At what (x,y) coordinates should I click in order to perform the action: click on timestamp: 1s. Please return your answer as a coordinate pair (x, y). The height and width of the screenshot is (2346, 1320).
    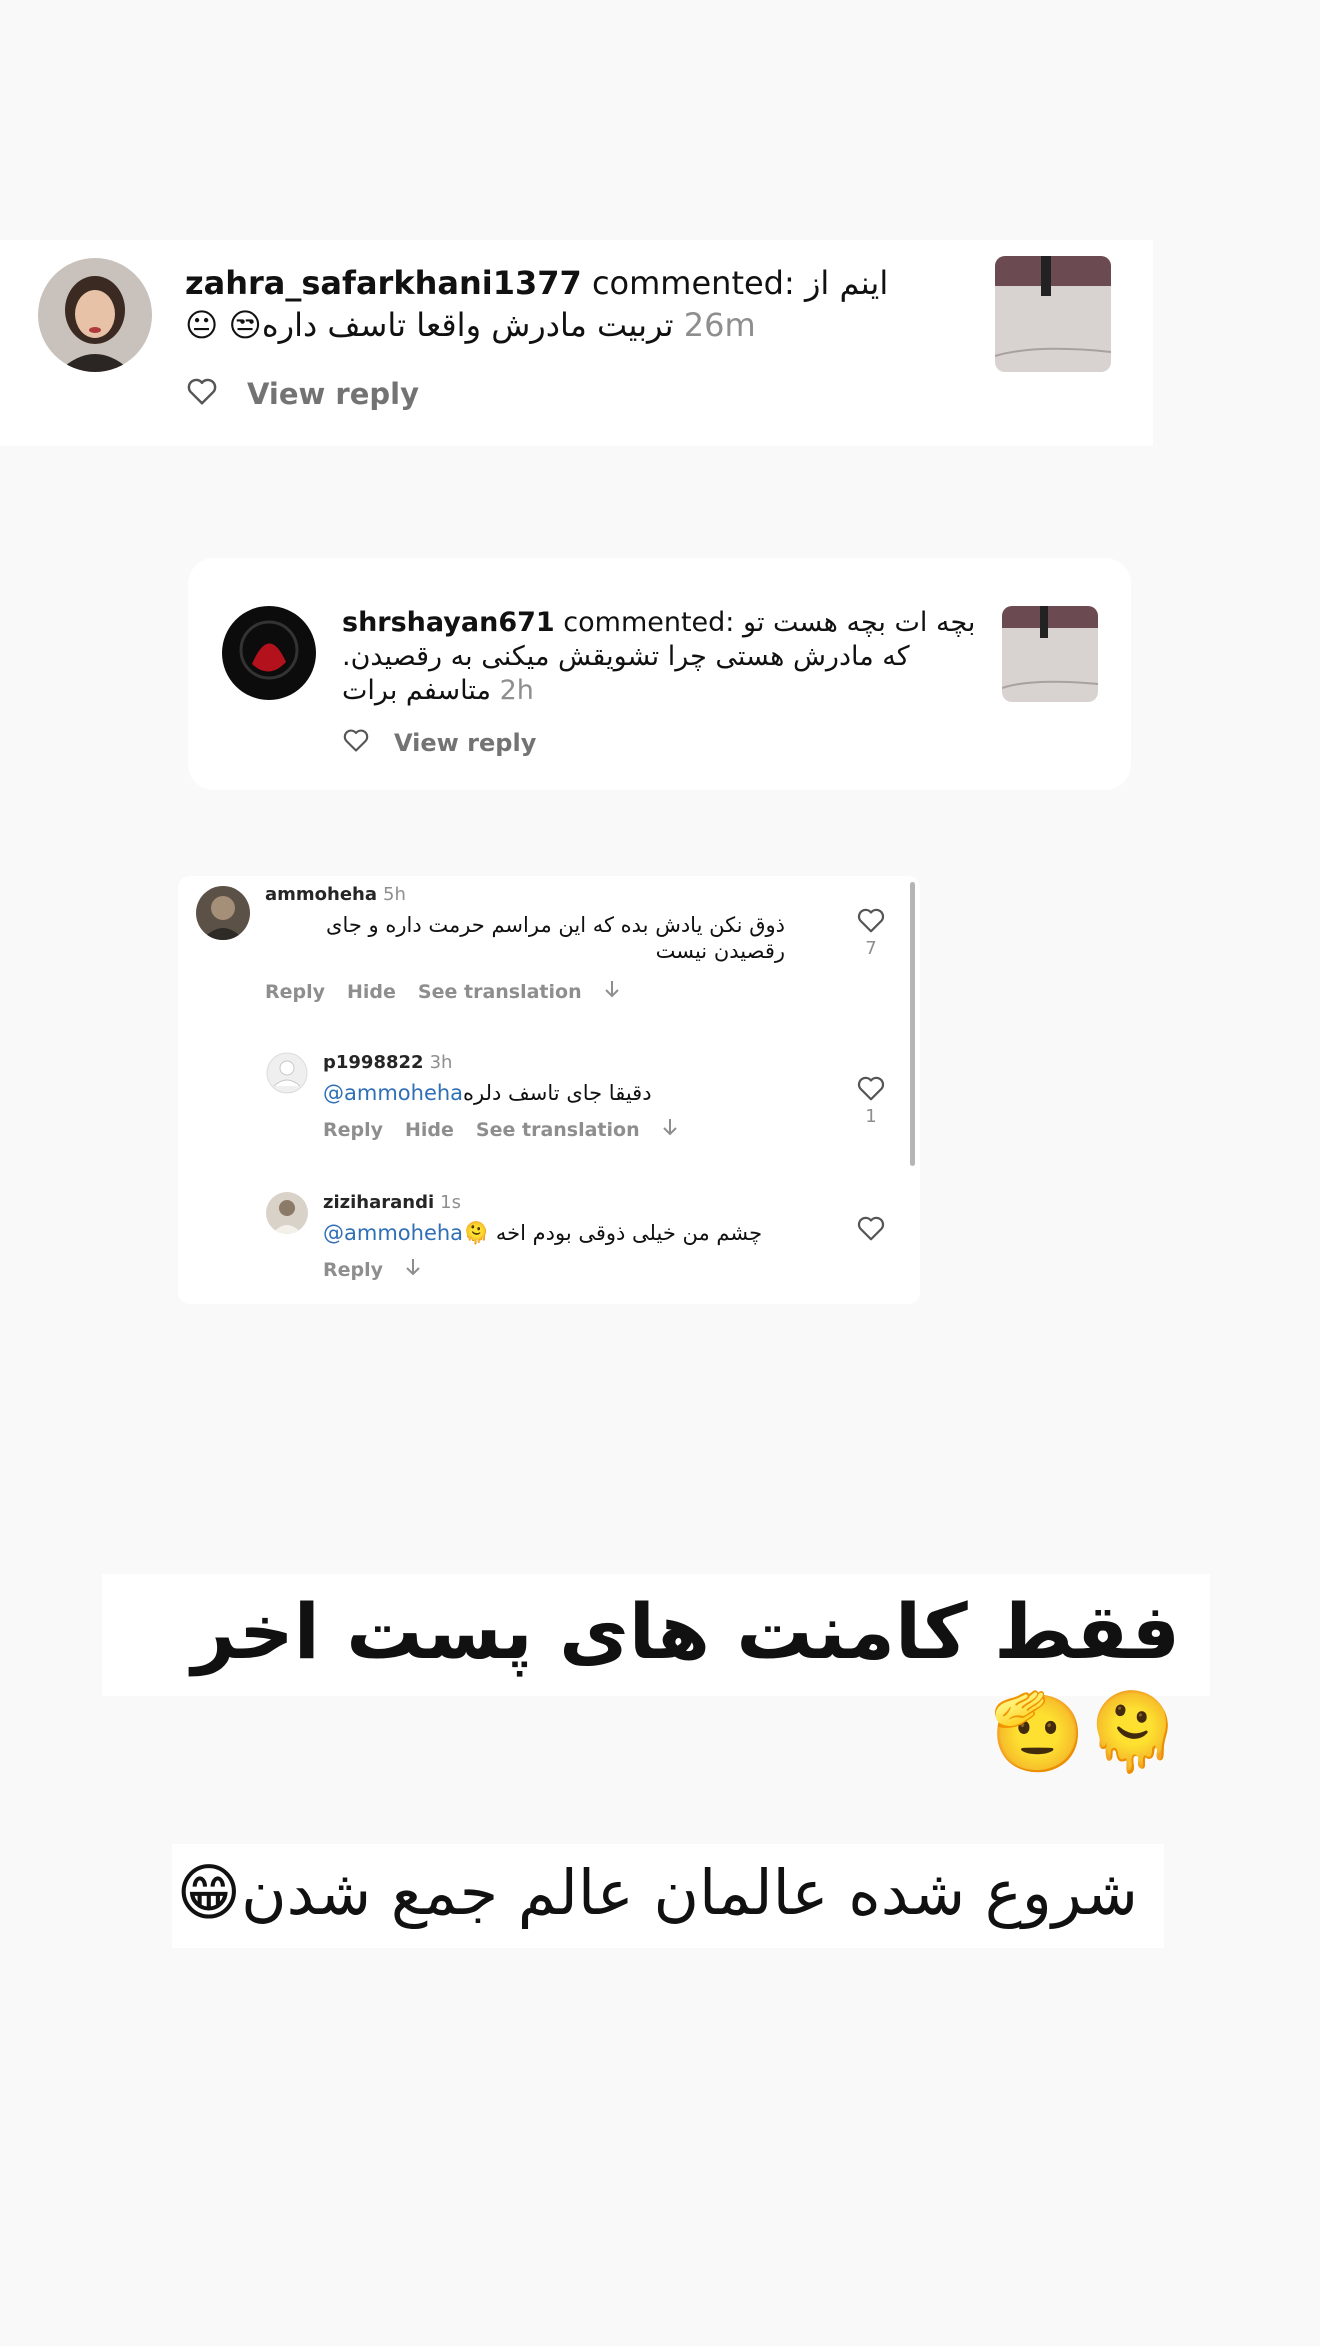
    Looking at the image, I should click on (450, 1202).